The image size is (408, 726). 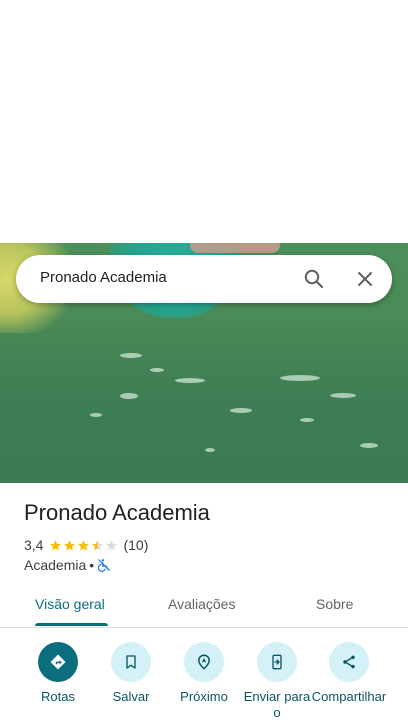 I want to click on save-icon-circle, so click(x=131, y=662).